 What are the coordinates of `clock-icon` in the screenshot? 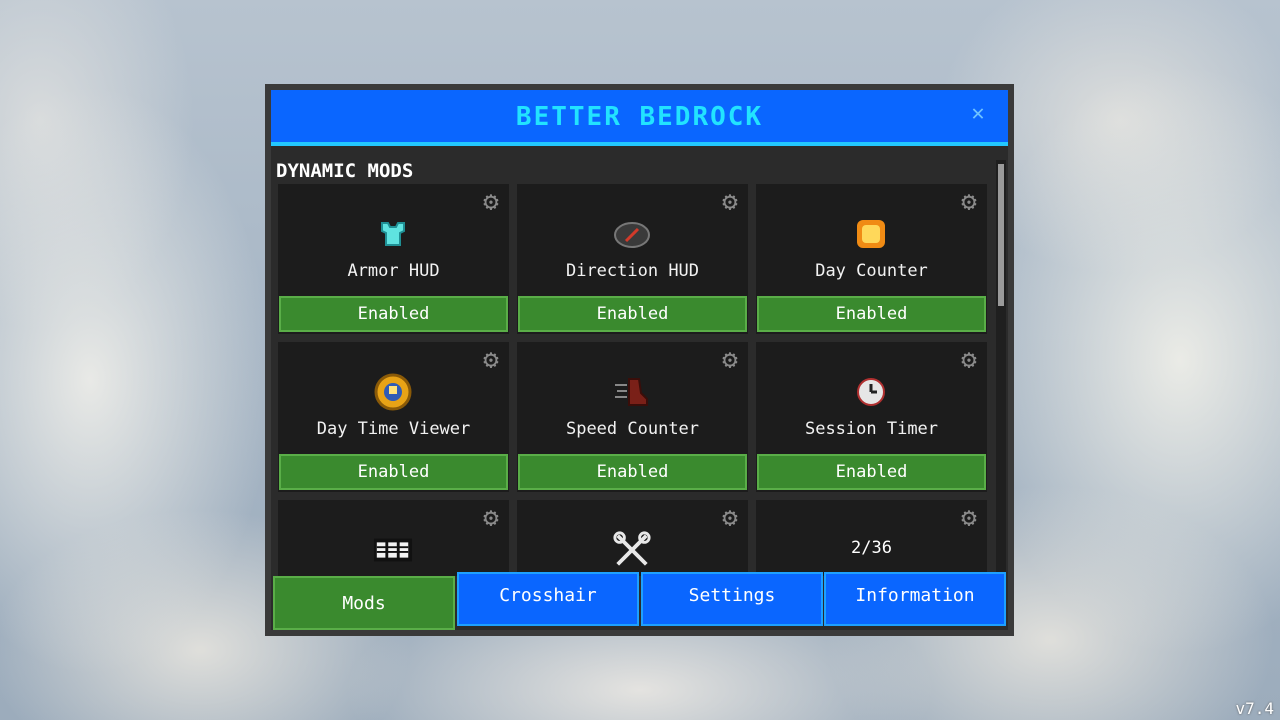 It's located at (393, 392).